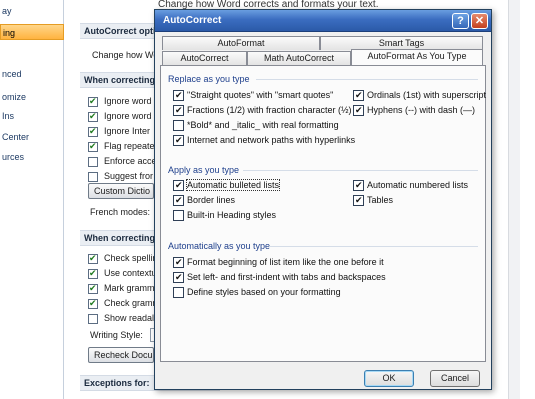 This screenshot has height=399, width=535. I want to click on hyperlinks-checkbox, so click(178, 140).